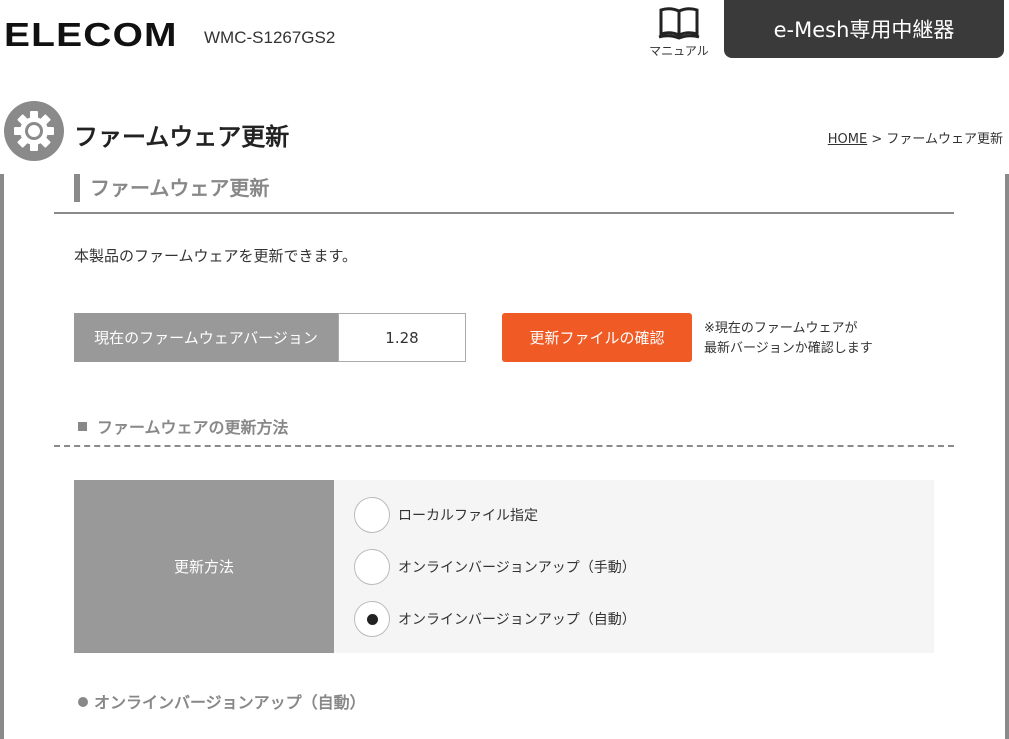 This screenshot has height=739, width=1009. Describe the element at coordinates (402, 337) in the screenshot. I see `fw-version-value: 1.28` at that location.